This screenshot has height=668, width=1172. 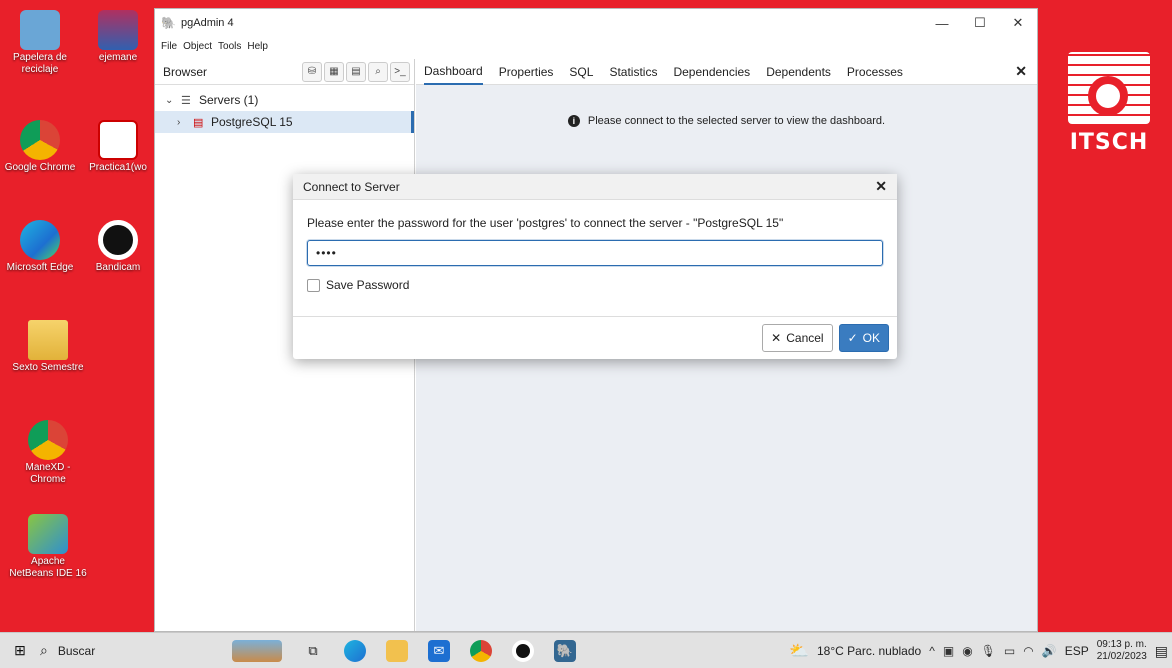 What do you see at coordinates (1109, 142) in the screenshot?
I see `logo-text: ITSCH` at bounding box center [1109, 142].